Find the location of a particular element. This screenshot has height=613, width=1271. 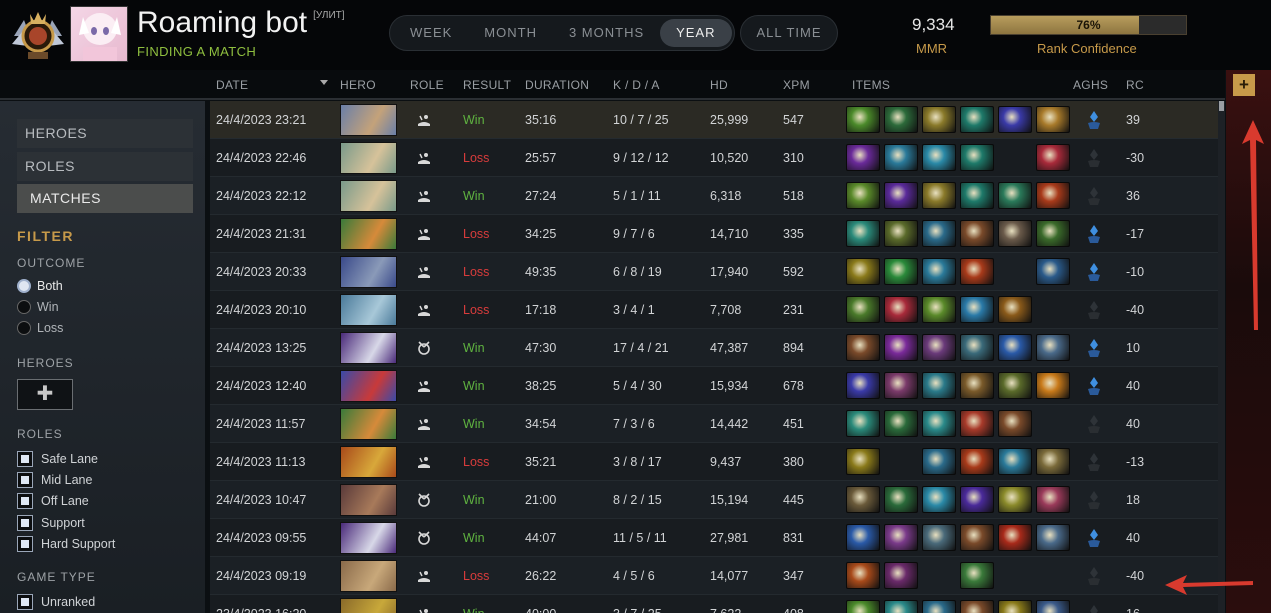

tab-year: YEAR is located at coordinates (696, 33).